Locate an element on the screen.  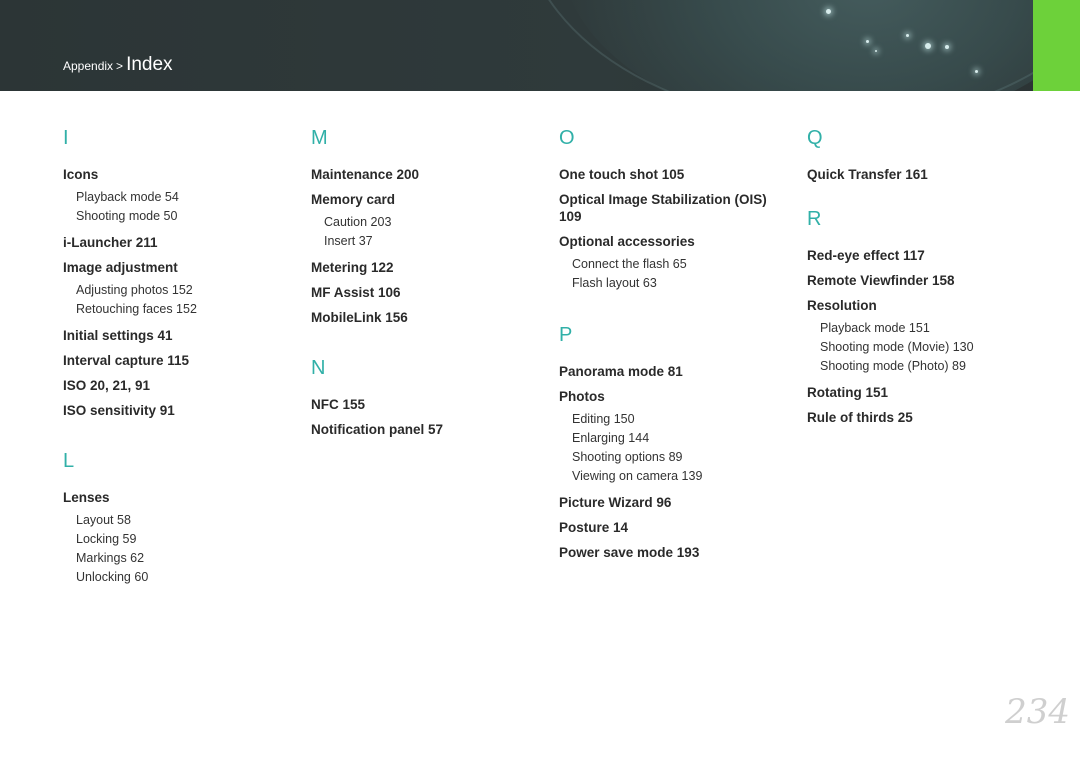
index-entry: Icons is located at coordinates (178, 174).